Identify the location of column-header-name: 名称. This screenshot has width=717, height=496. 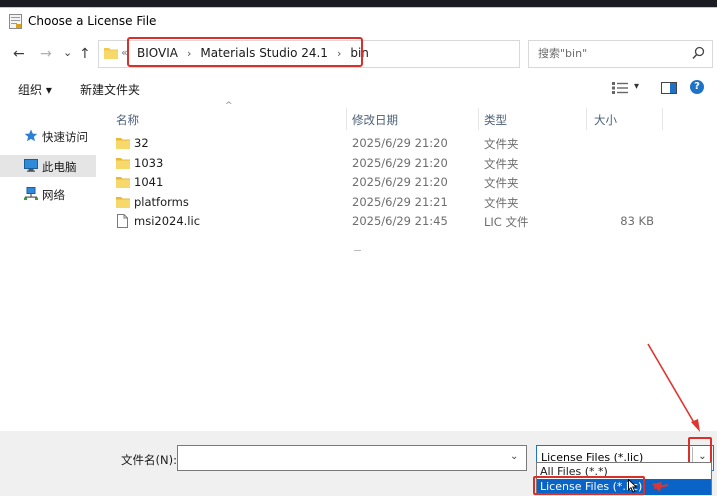
(127, 120).